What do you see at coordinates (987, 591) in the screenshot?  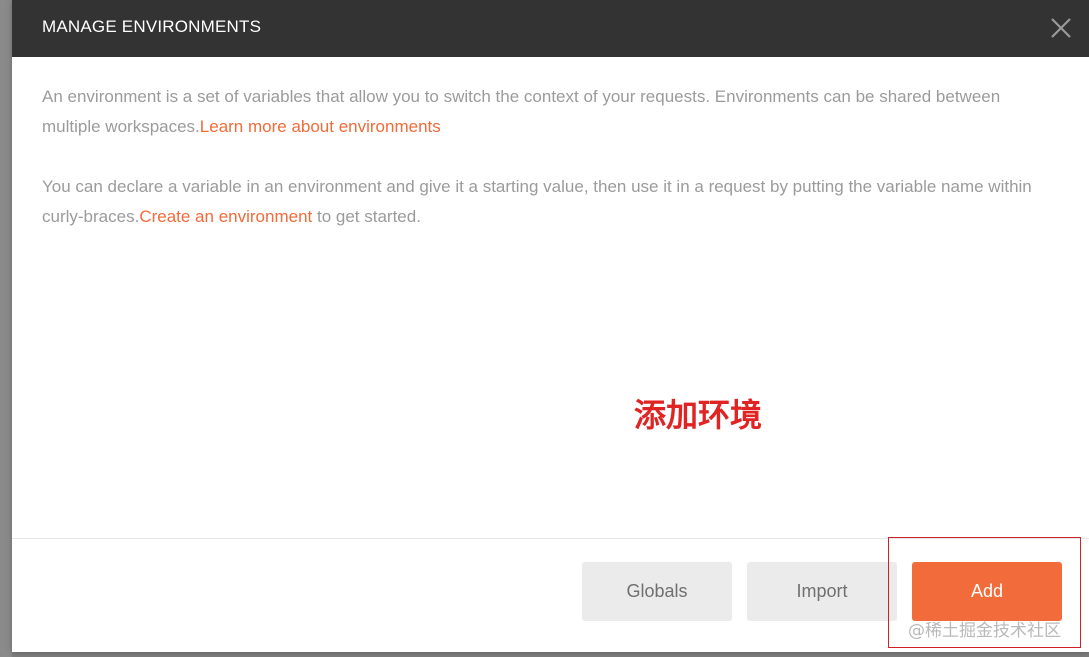 I see `add-button: Add` at bounding box center [987, 591].